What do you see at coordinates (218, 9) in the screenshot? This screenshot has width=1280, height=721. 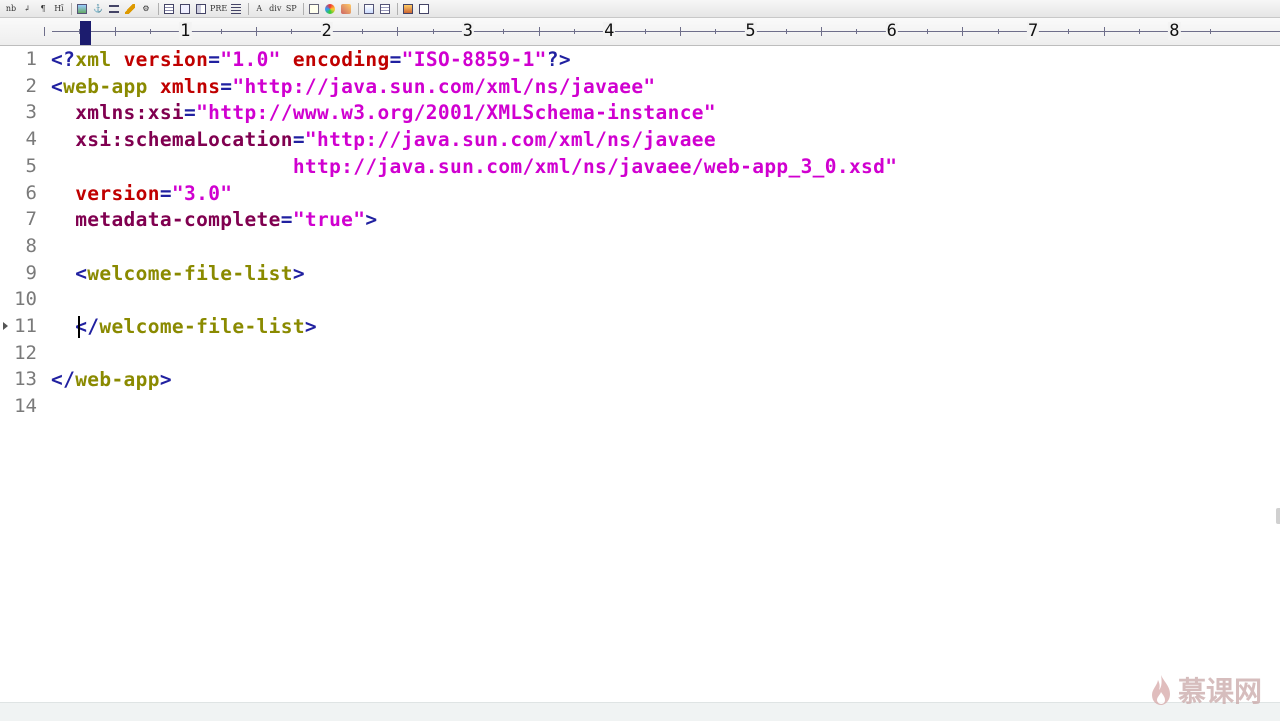 I see `pre-button: PRE` at bounding box center [218, 9].